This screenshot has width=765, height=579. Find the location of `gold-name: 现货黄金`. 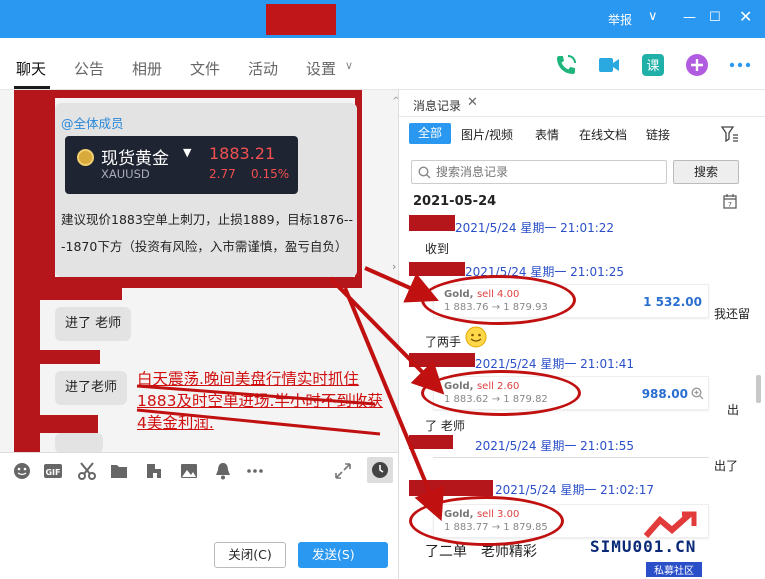

gold-name: 现货黄金 is located at coordinates (135, 159).